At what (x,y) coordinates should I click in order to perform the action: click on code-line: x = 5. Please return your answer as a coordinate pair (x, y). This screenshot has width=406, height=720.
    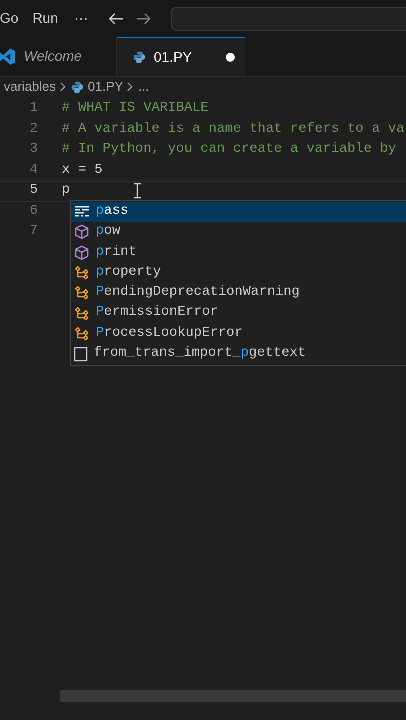
    Looking at the image, I should click on (82, 171).